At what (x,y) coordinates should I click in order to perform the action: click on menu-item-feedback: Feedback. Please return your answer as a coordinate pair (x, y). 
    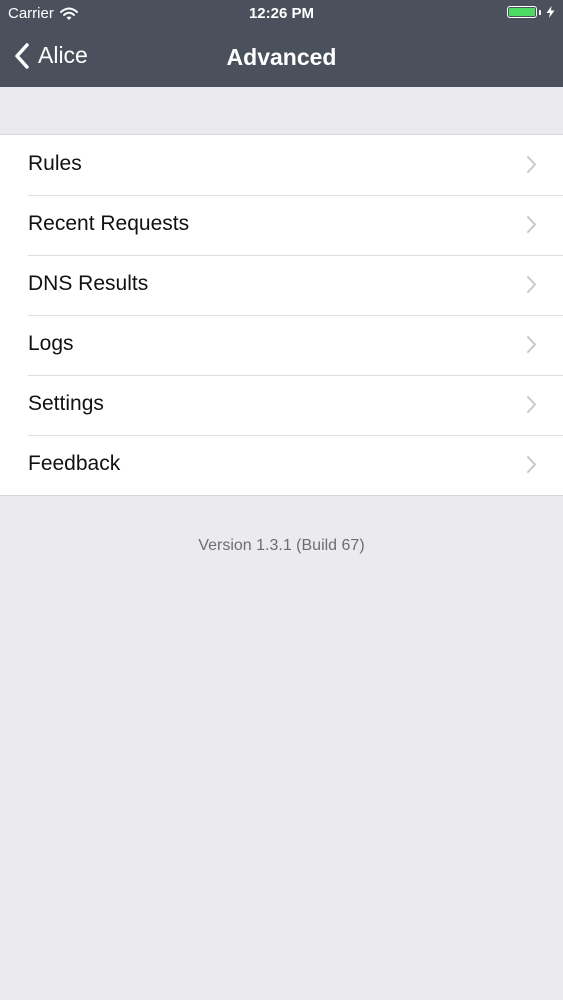
    Looking at the image, I should click on (281, 465).